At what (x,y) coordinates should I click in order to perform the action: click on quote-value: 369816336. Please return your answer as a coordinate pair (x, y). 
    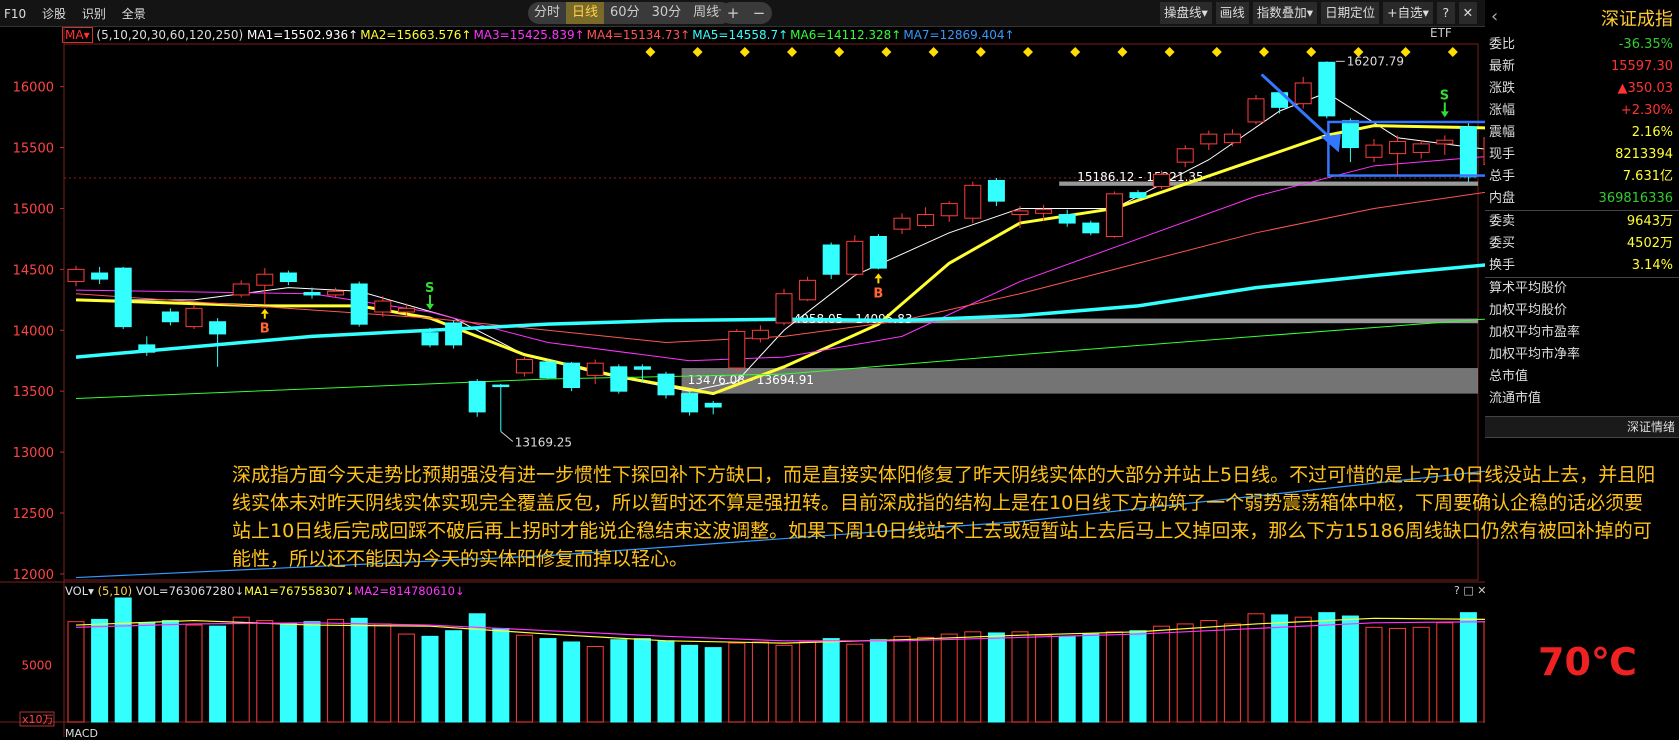
    Looking at the image, I should click on (1635, 198).